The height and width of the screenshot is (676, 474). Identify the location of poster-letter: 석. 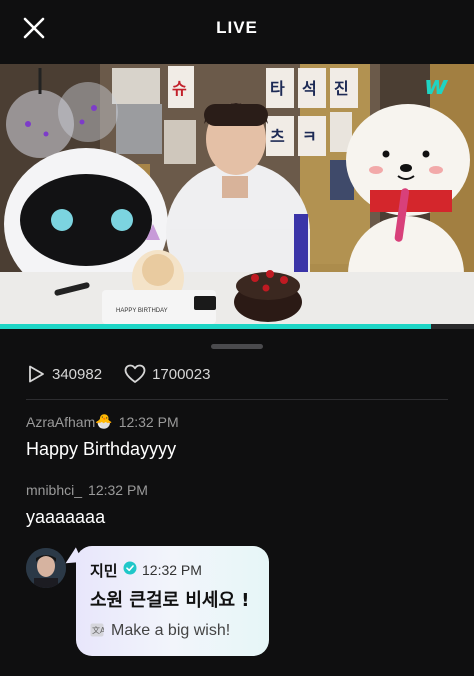
(309, 88).